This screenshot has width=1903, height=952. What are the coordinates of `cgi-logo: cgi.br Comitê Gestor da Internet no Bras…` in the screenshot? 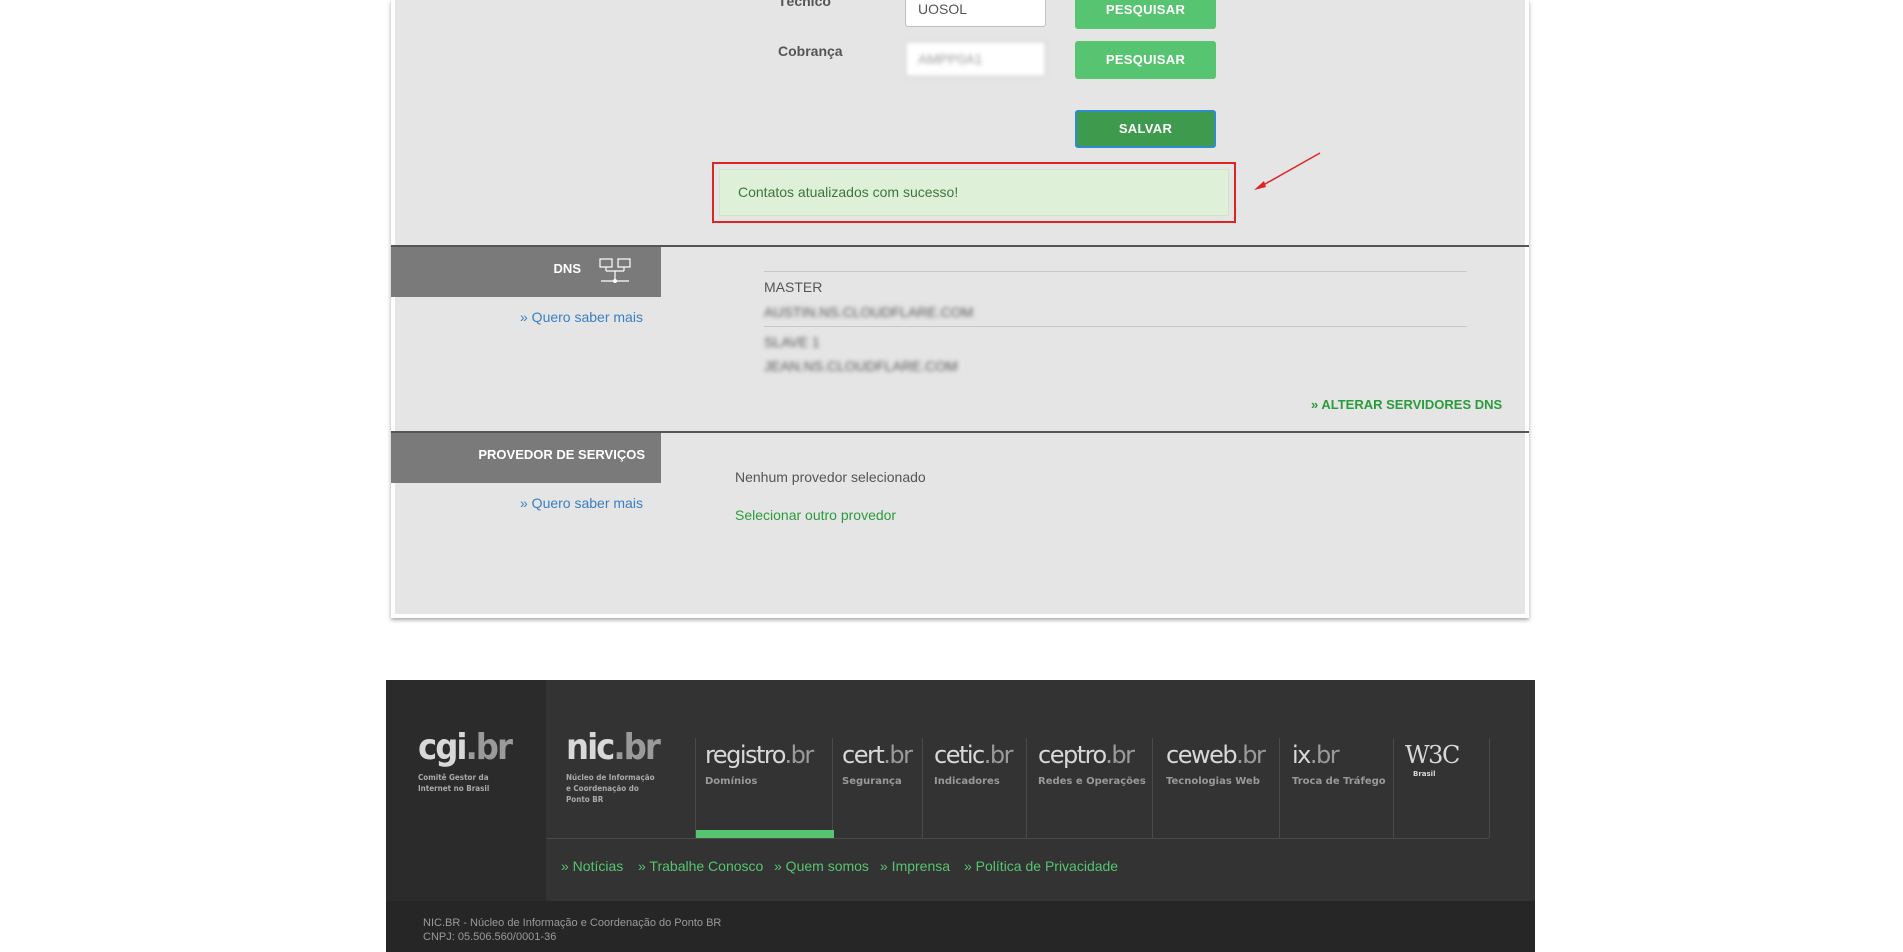 It's located at (465, 761).